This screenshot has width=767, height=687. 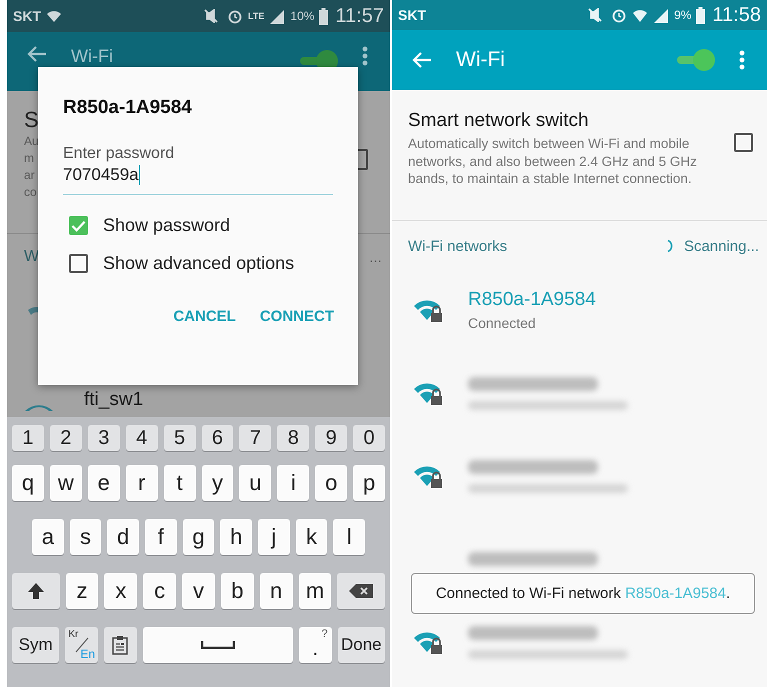 What do you see at coordinates (502, 323) in the screenshot?
I see `network-status: Connected` at bounding box center [502, 323].